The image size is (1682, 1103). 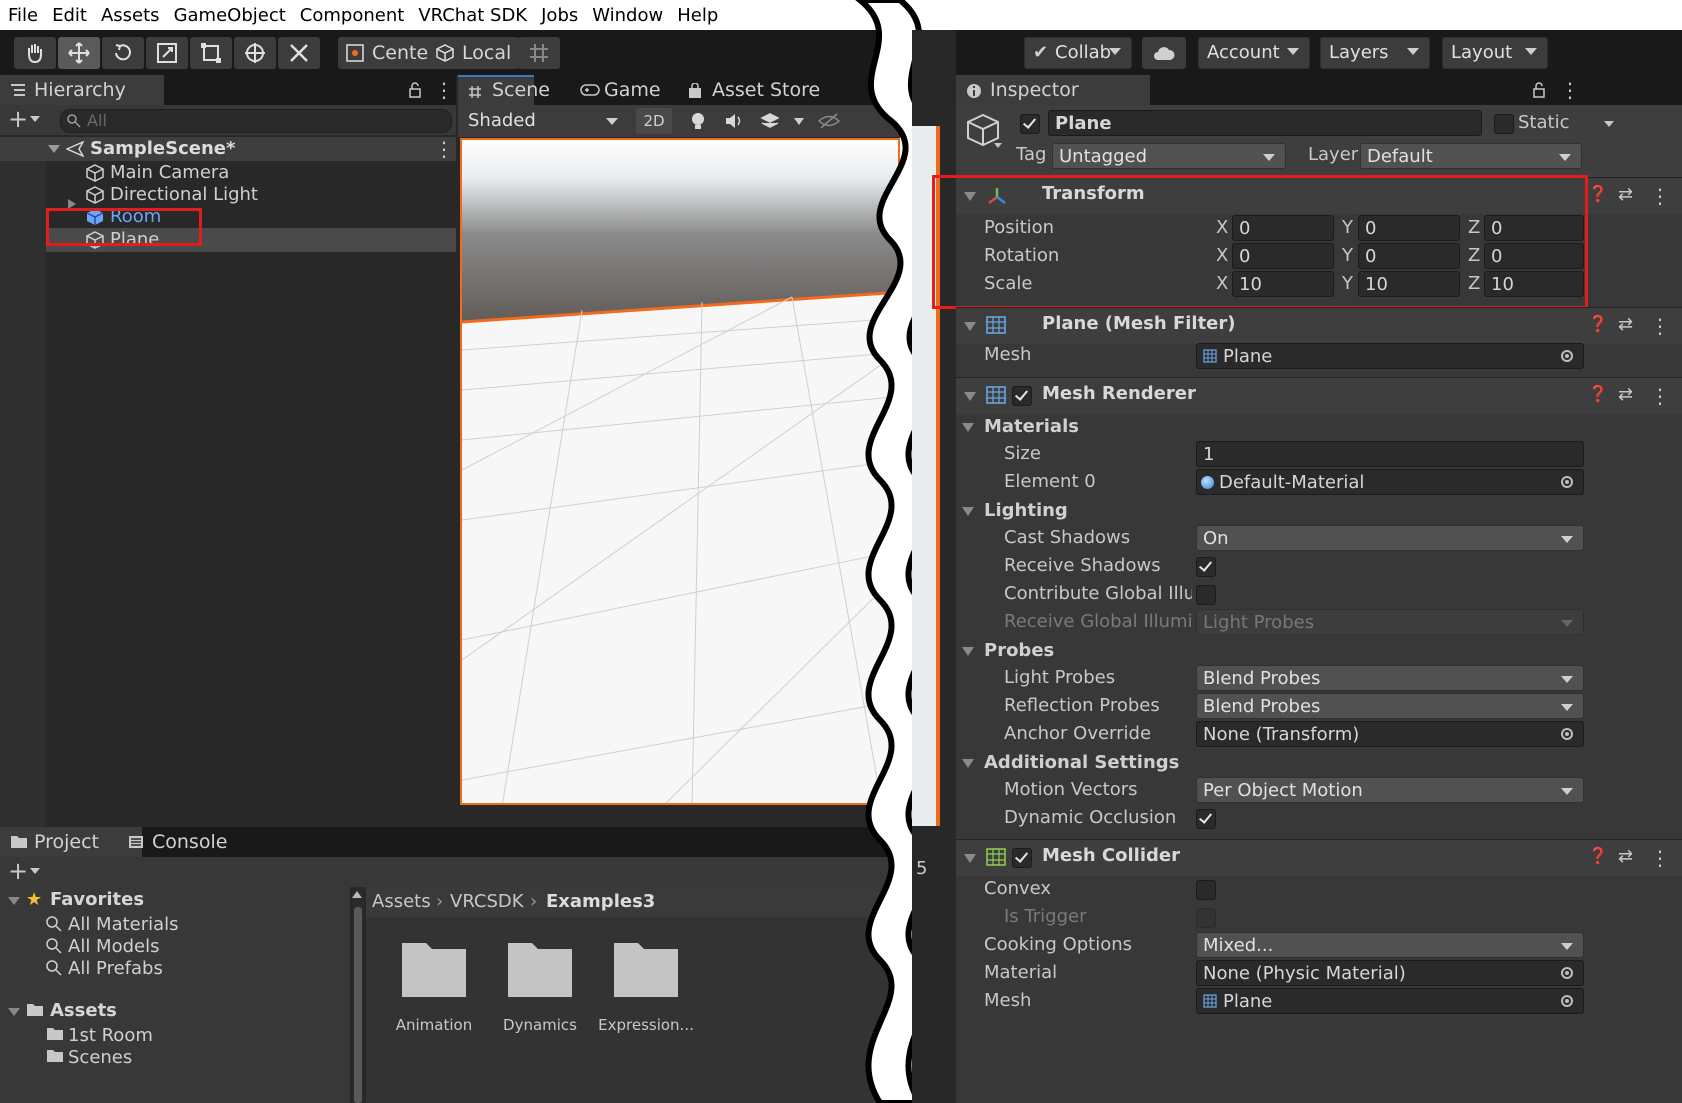 I want to click on mesh-filter-header: Plane (Mesh Filter) ❓ ⇄ ⋮, so click(x=1319, y=325).